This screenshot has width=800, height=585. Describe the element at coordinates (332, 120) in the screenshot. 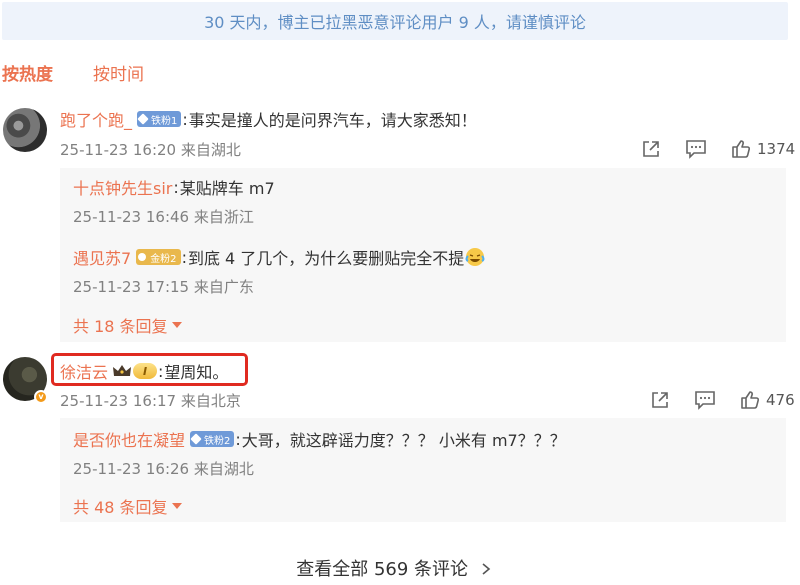

I see `comment-text: 事实是撞人的是问界汽车，请大家悉知！` at that location.